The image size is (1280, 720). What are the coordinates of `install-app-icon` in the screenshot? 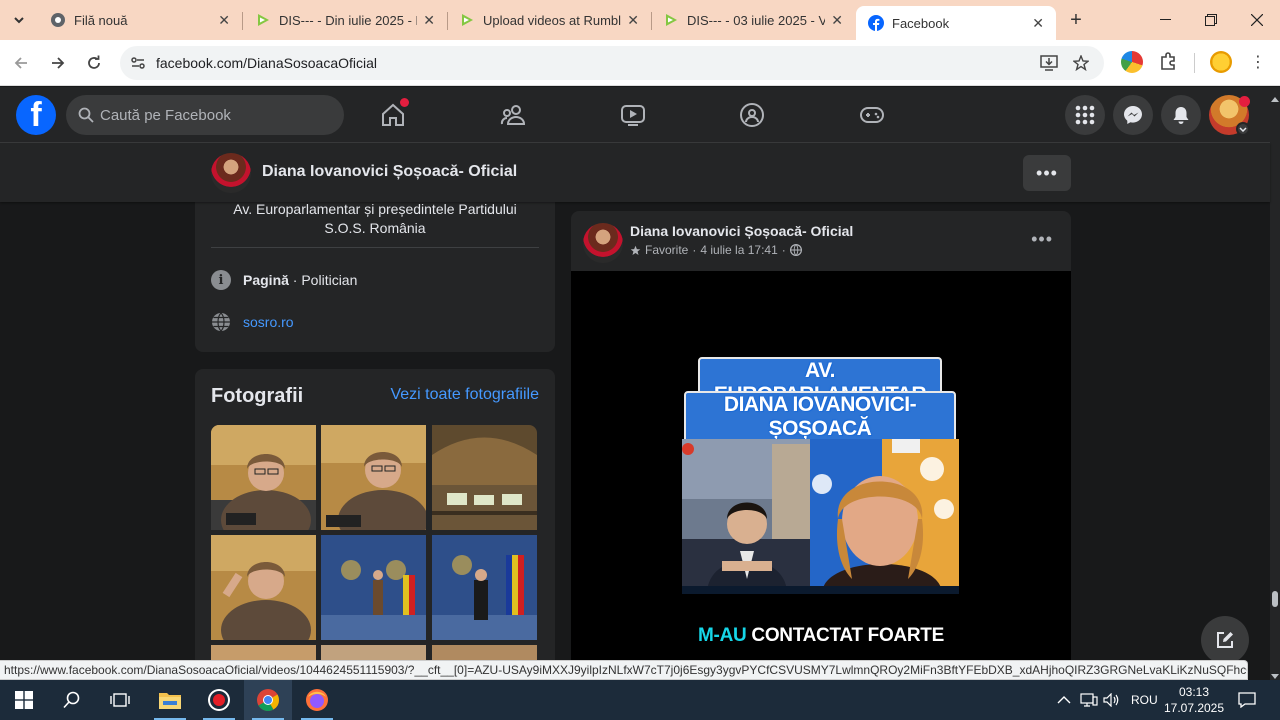 It's located at (1049, 63).